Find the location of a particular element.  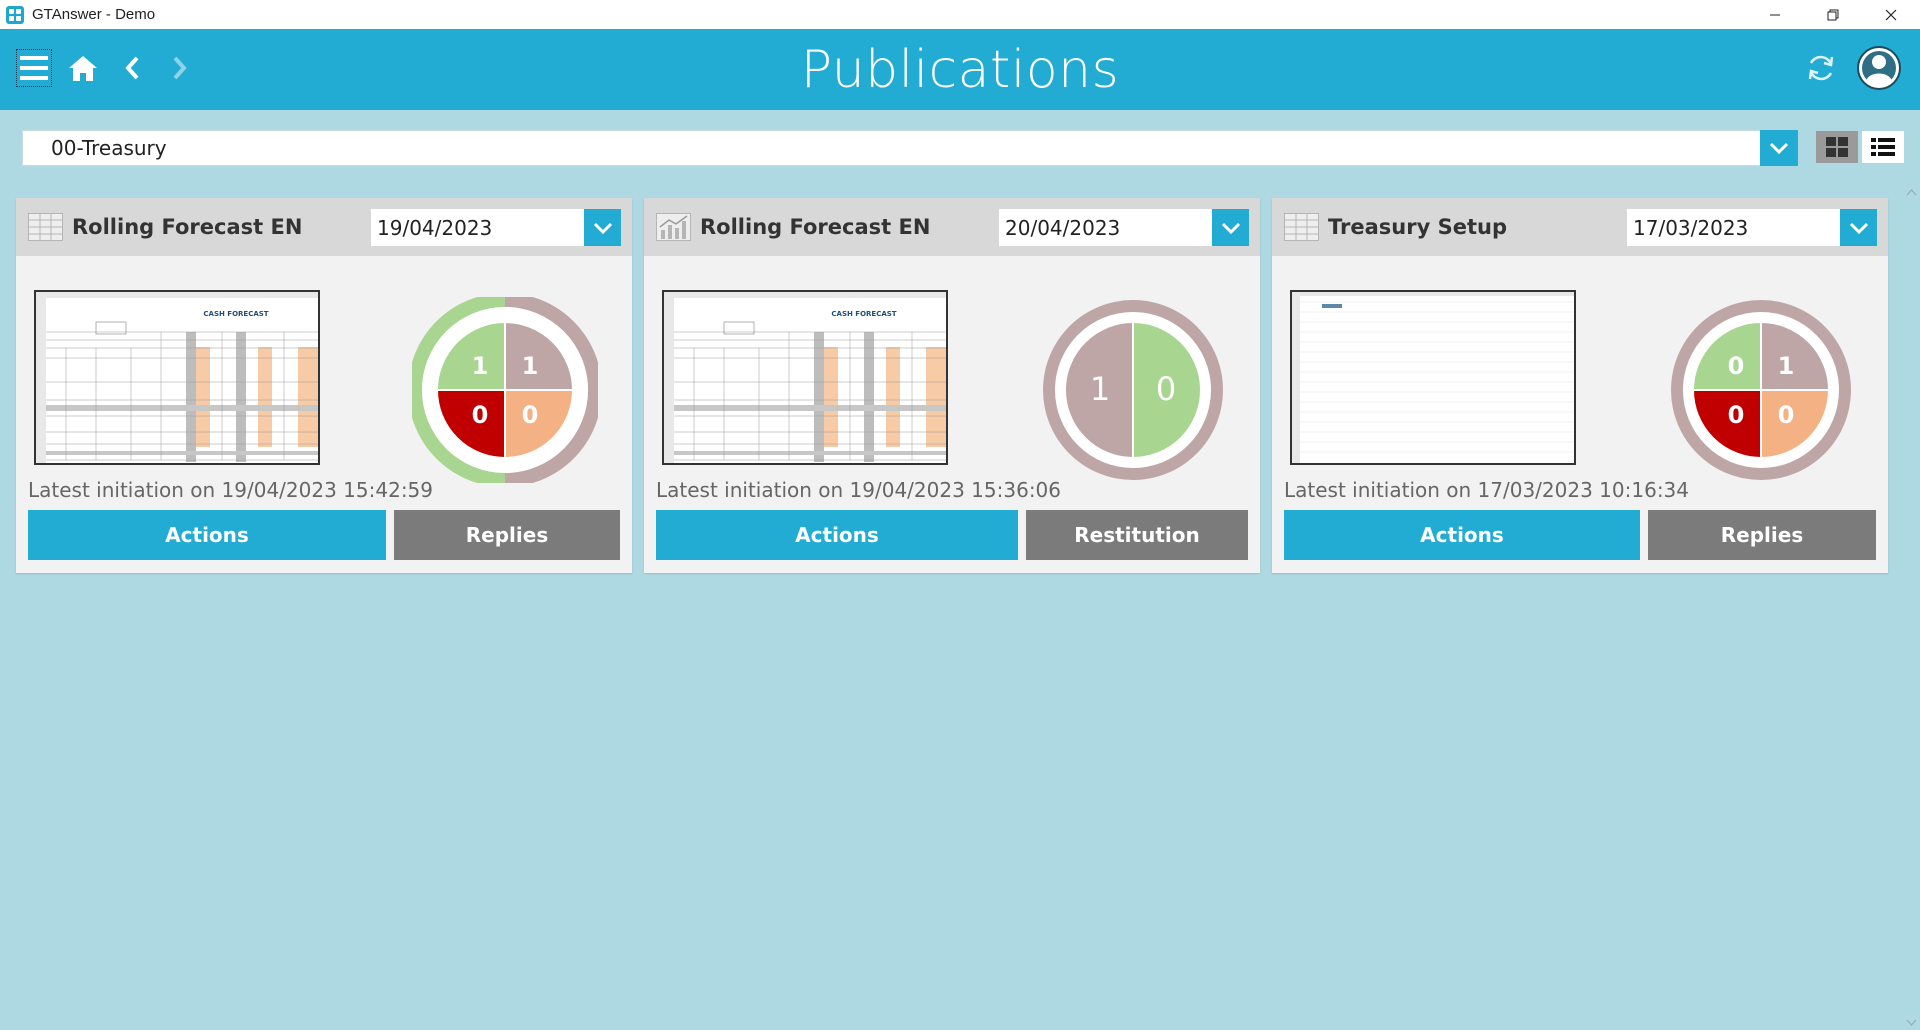

date-select: 17/03/2023 is located at coordinates (1752, 227).